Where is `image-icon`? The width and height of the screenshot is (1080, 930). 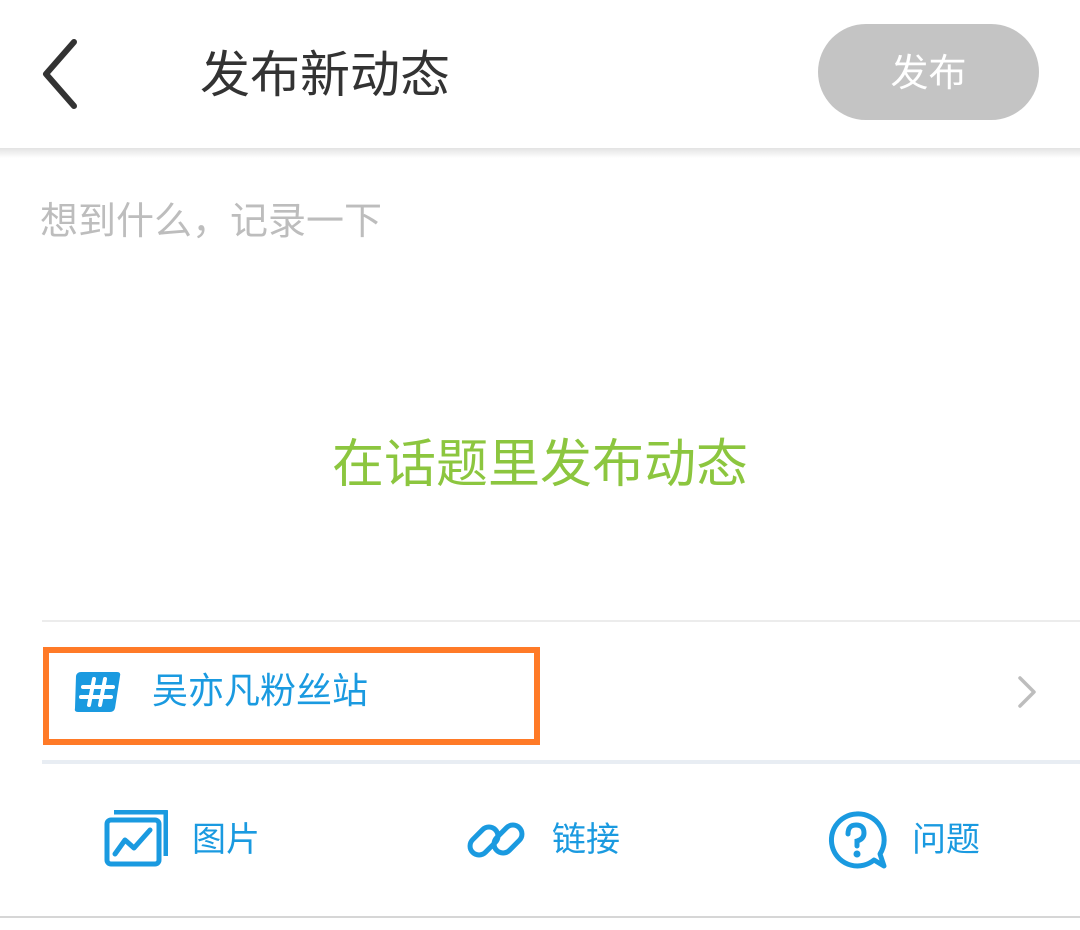
image-icon is located at coordinates (136, 838).